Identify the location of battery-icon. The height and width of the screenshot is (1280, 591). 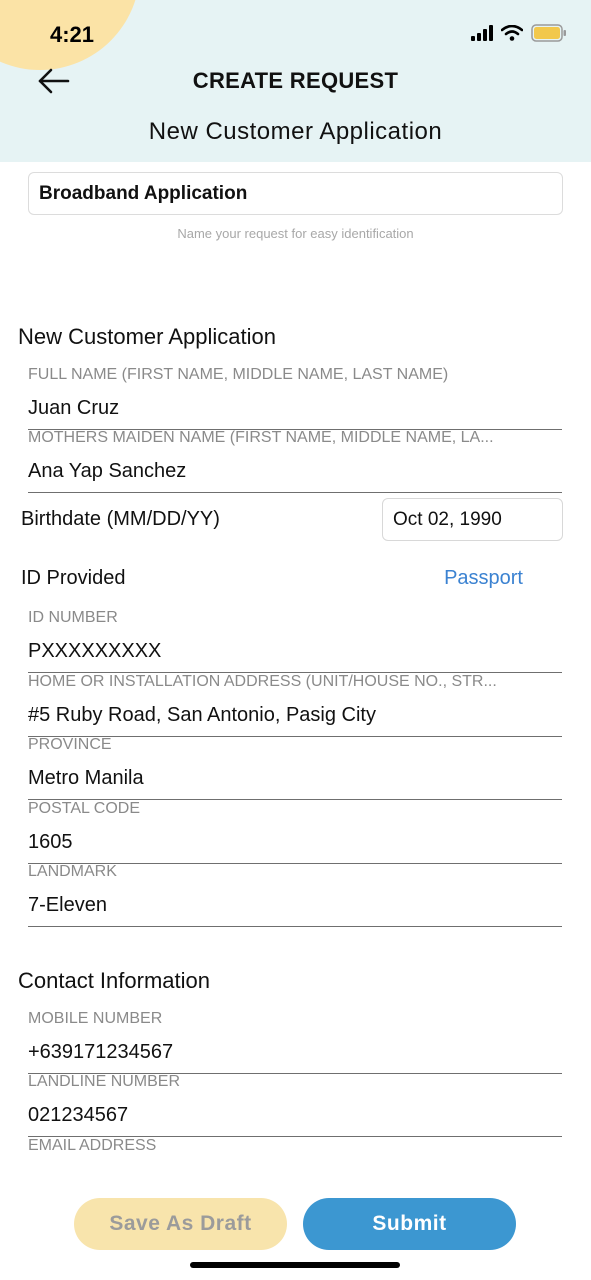
(548, 33).